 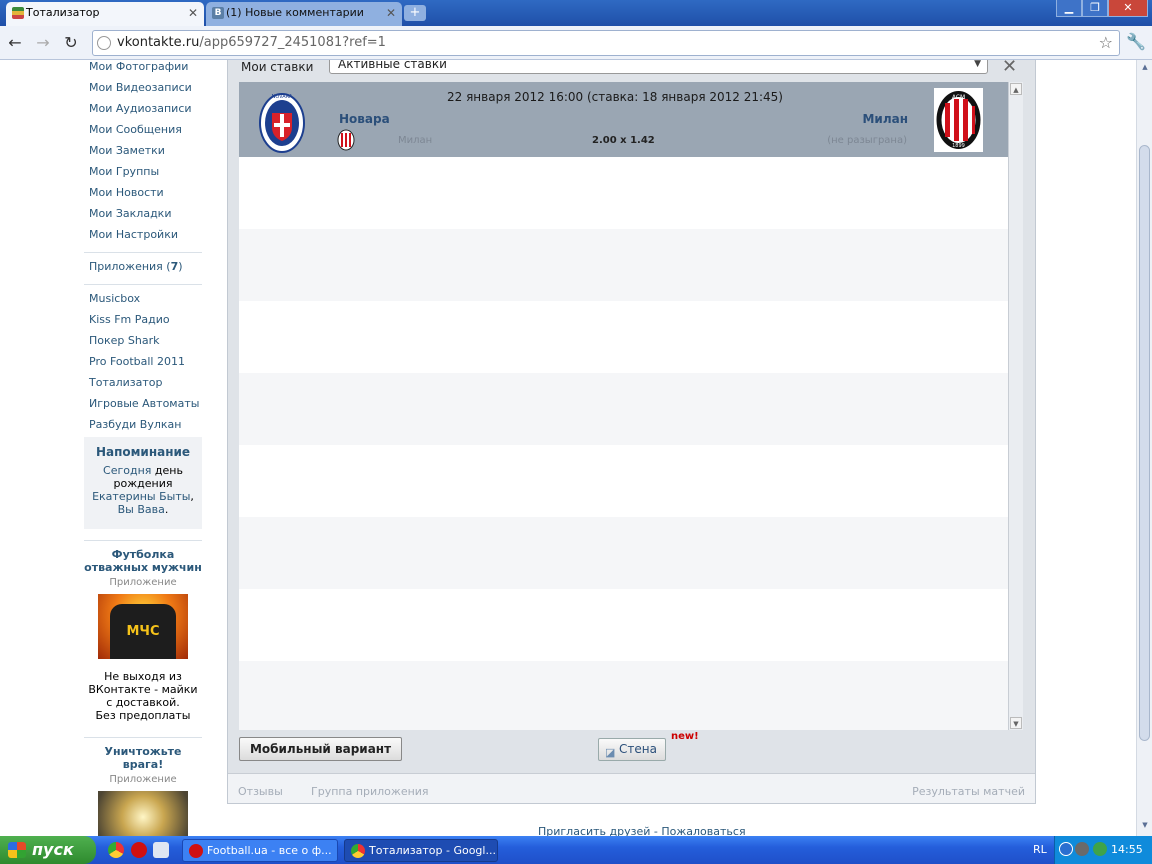 What do you see at coordinates (143, 758) in the screenshot?
I see `ad-title: Уничтожьте врага!` at bounding box center [143, 758].